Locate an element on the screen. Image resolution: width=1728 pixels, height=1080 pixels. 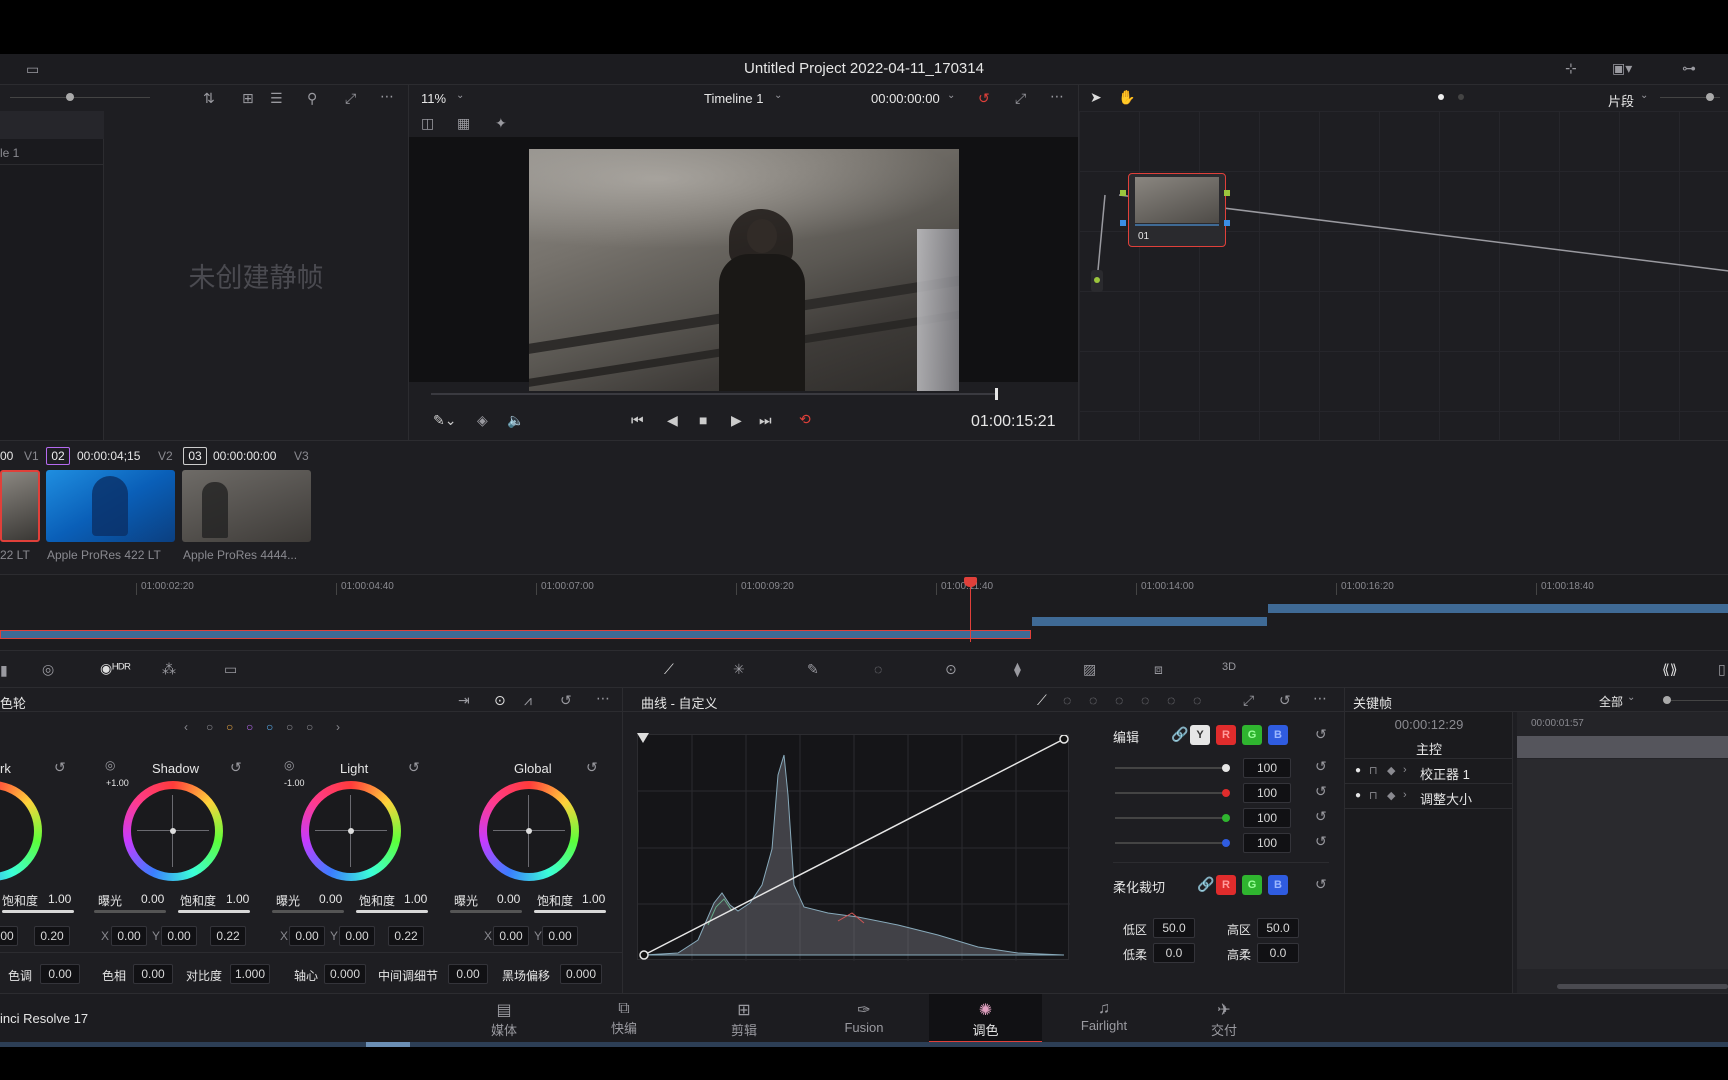
skip-back-icon: ⏮ is located at coordinates (637, 420).